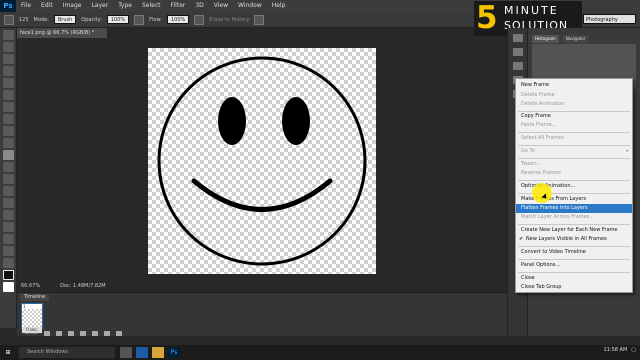 This screenshot has height=360, width=640. What do you see at coordinates (279, 6) in the screenshot?
I see `menu-help: Help` at bounding box center [279, 6].